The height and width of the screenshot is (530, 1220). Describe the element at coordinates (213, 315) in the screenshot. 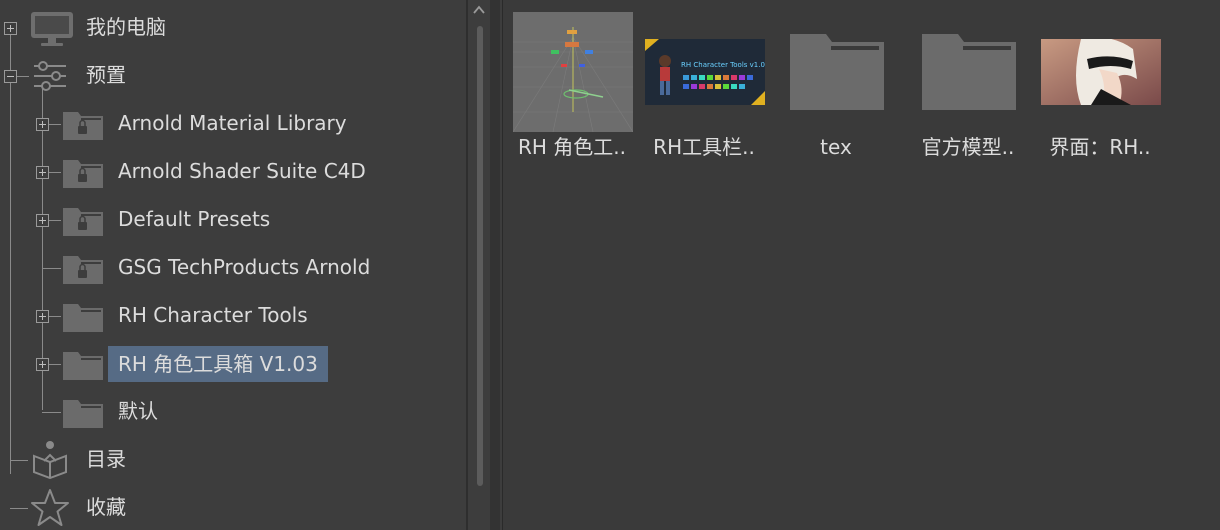

I see `tree-item-label: RH Character Tools` at that location.